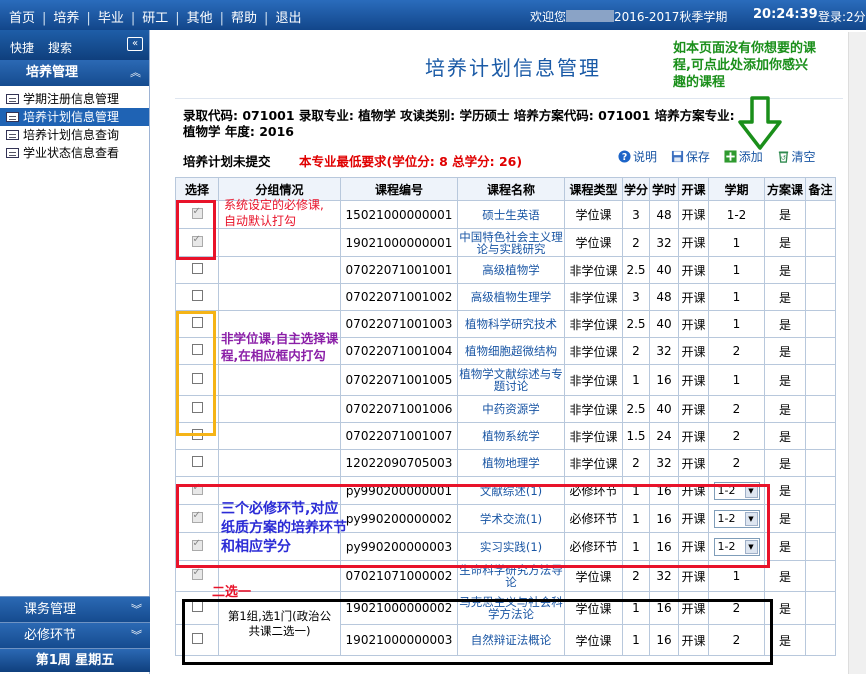 Image resolution: width=866 pixels, height=674 pixels. Describe the element at coordinates (692, 157) in the screenshot. I see `save-button: 保存` at that location.